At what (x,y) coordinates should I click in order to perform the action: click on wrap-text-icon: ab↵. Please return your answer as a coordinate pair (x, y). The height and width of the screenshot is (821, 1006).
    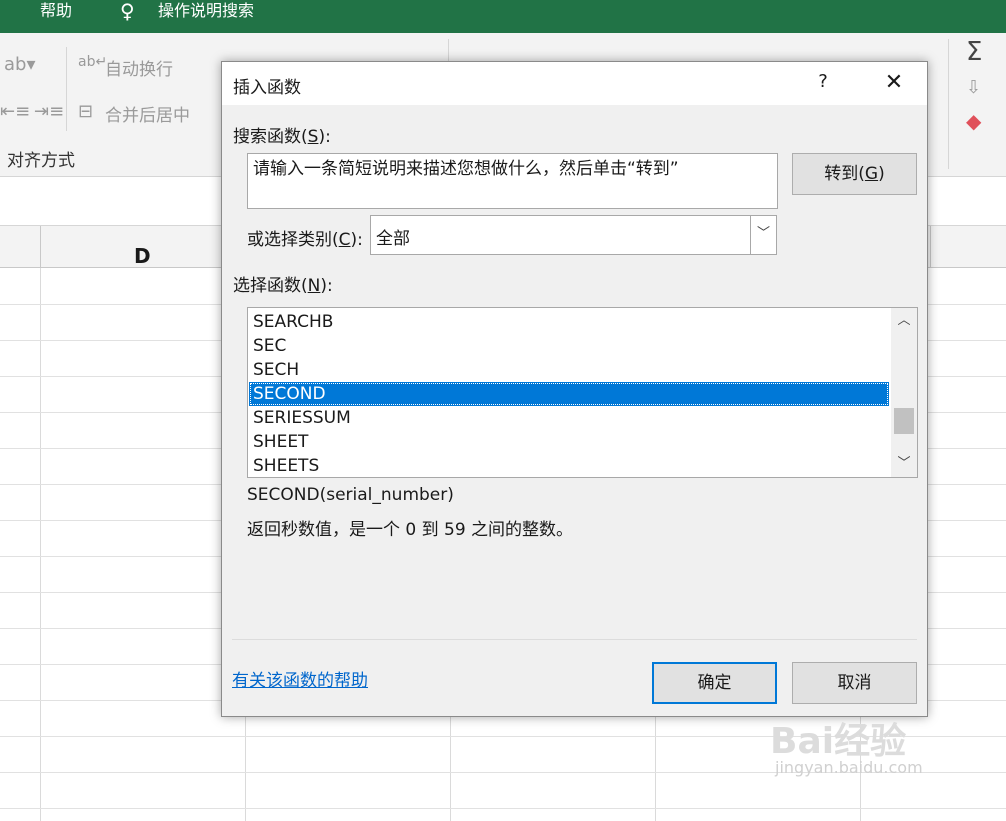
    Looking at the image, I should click on (93, 62).